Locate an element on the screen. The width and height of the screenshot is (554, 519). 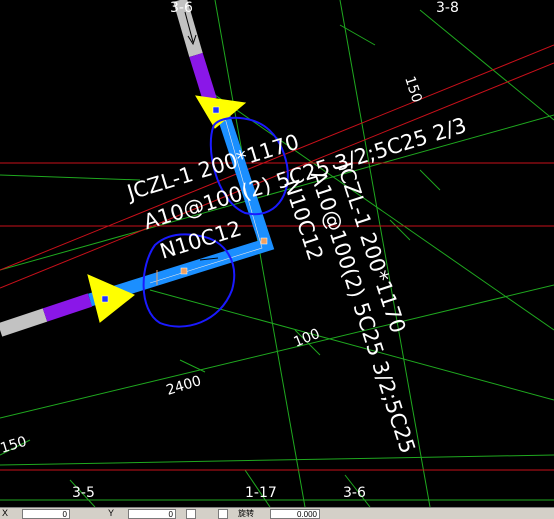
axis-label-bottom-3-6: 3-6 is located at coordinates (354, 493).